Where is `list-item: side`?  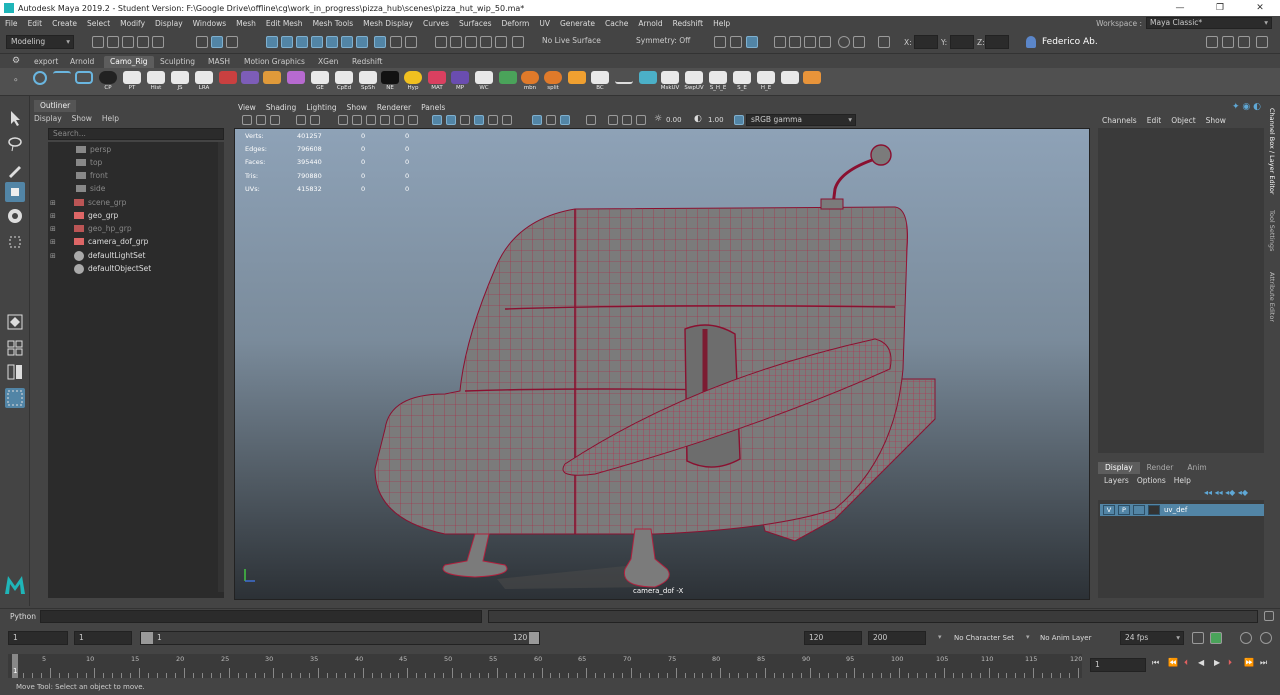
list-item: side is located at coordinates (90, 188).